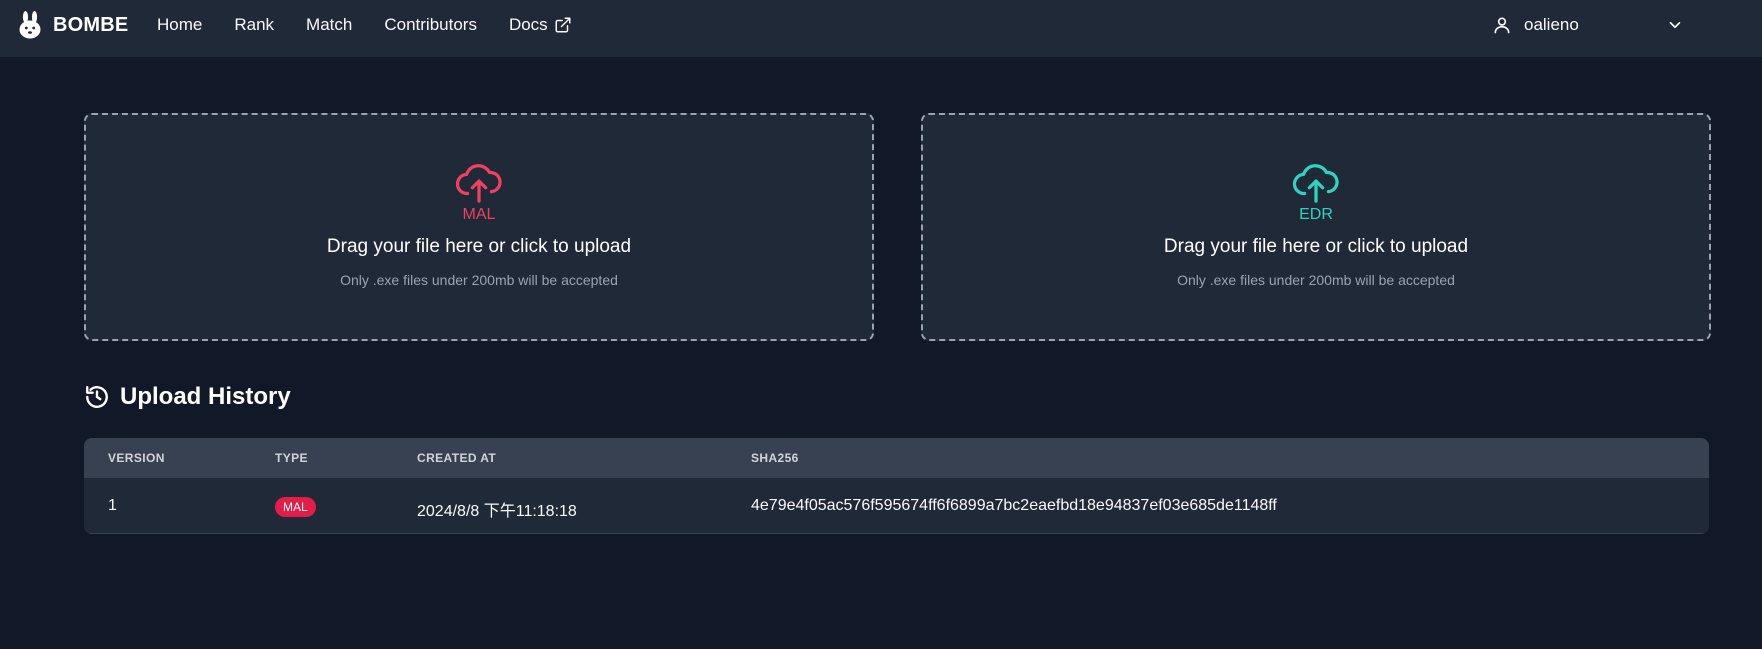 The width and height of the screenshot is (1762, 649). What do you see at coordinates (1316, 246) in the screenshot?
I see `edr-upload-title: Drag your file here or click to upload` at bounding box center [1316, 246].